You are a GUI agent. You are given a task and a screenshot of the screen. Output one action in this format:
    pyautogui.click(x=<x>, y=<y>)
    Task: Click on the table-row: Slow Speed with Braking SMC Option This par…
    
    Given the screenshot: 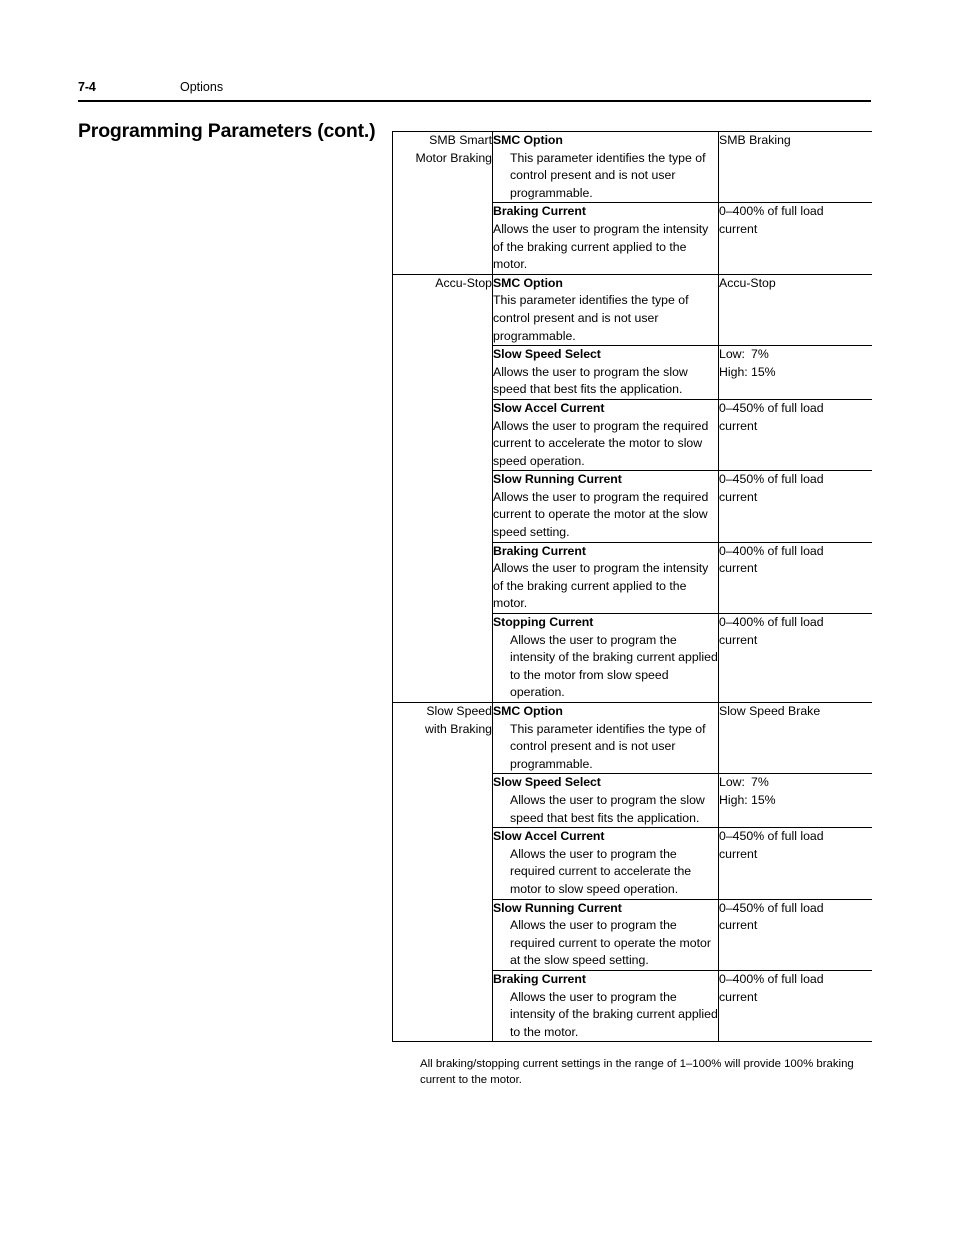 What is the action you would take?
    pyautogui.click(x=632, y=871)
    